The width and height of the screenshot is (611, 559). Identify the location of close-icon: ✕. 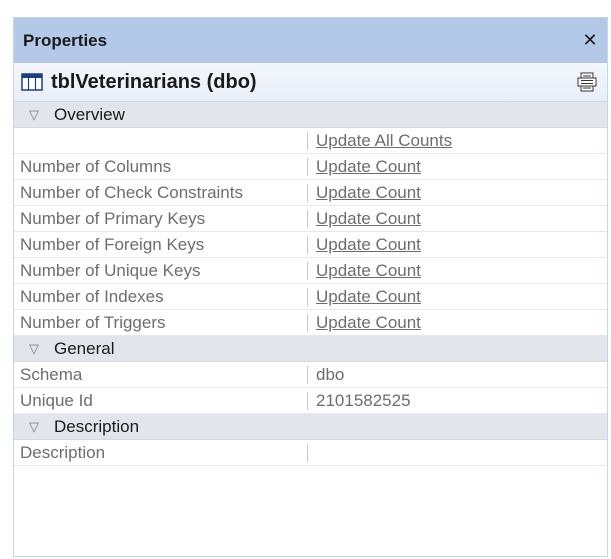
(590, 40).